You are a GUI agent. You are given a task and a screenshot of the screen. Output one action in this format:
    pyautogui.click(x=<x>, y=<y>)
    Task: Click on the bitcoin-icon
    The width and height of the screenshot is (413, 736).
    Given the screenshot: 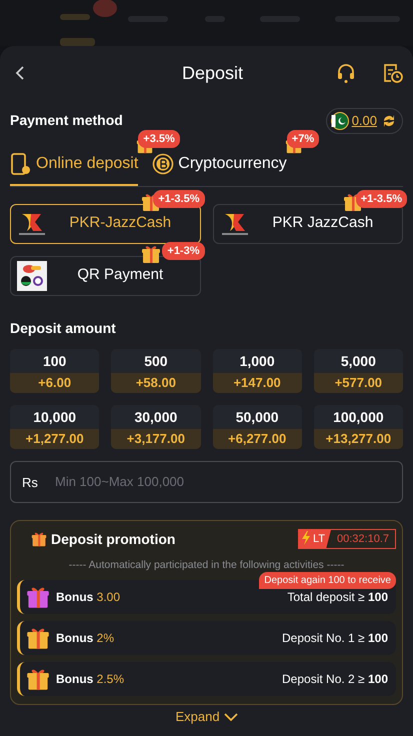 What is the action you would take?
    pyautogui.click(x=163, y=164)
    